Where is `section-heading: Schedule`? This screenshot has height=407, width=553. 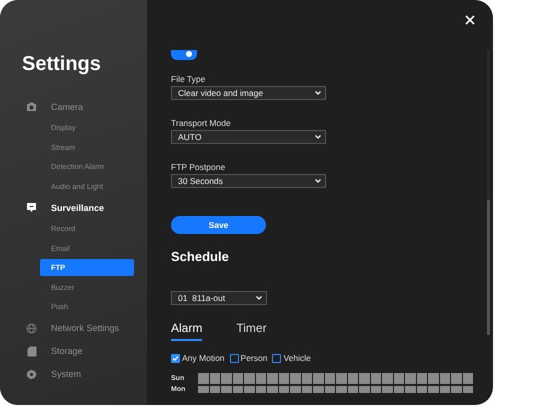 section-heading: Schedule is located at coordinates (200, 257).